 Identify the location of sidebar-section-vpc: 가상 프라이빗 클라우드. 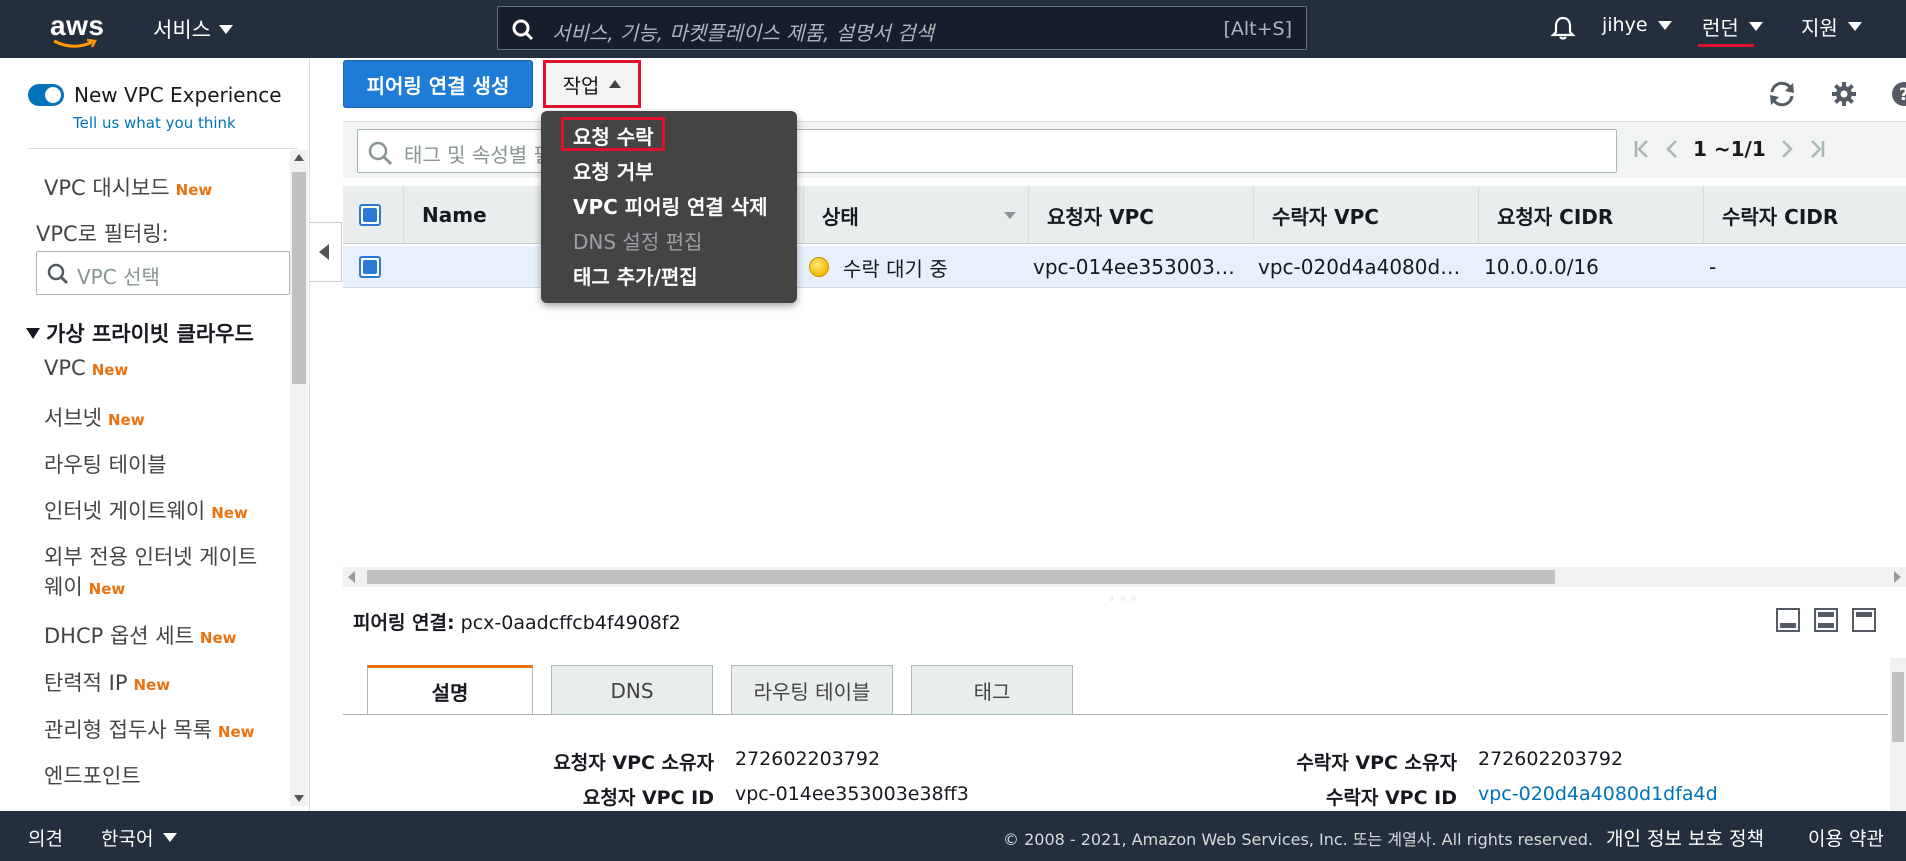
(140, 333).